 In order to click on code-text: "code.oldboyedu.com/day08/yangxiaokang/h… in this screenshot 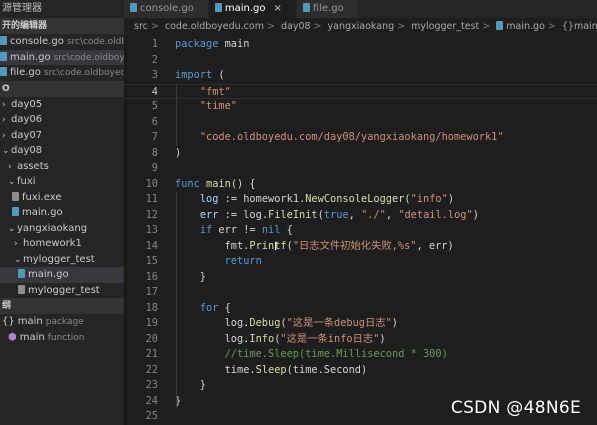, I will do `click(339, 138)`.